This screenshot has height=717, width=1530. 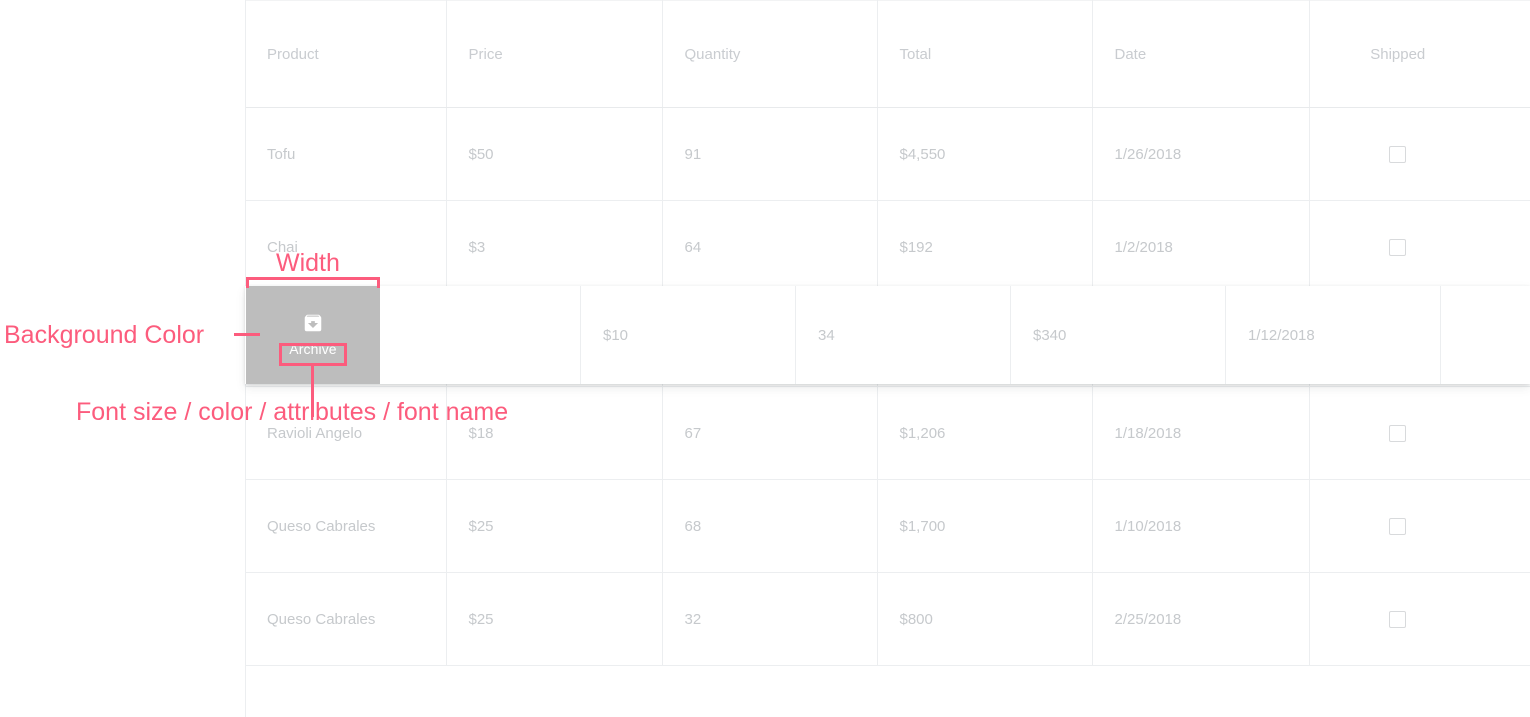 What do you see at coordinates (985, 247) in the screenshot?
I see `cell-total: $192` at bounding box center [985, 247].